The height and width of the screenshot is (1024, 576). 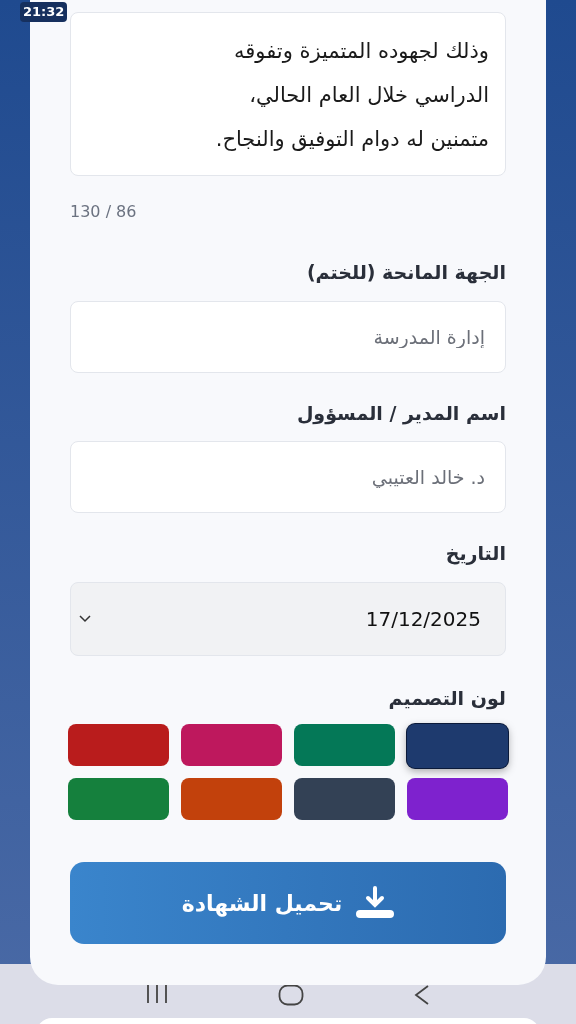 What do you see at coordinates (401, 413) in the screenshot?
I see `field-label: اسم المدير / المسؤول` at bounding box center [401, 413].